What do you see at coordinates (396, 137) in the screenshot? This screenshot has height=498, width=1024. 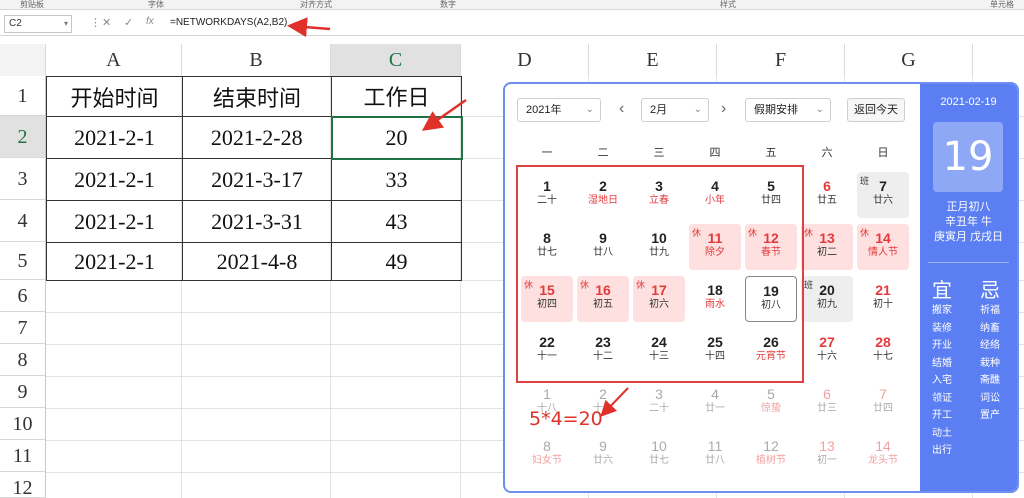 I see `cell-c2: 20` at bounding box center [396, 137].